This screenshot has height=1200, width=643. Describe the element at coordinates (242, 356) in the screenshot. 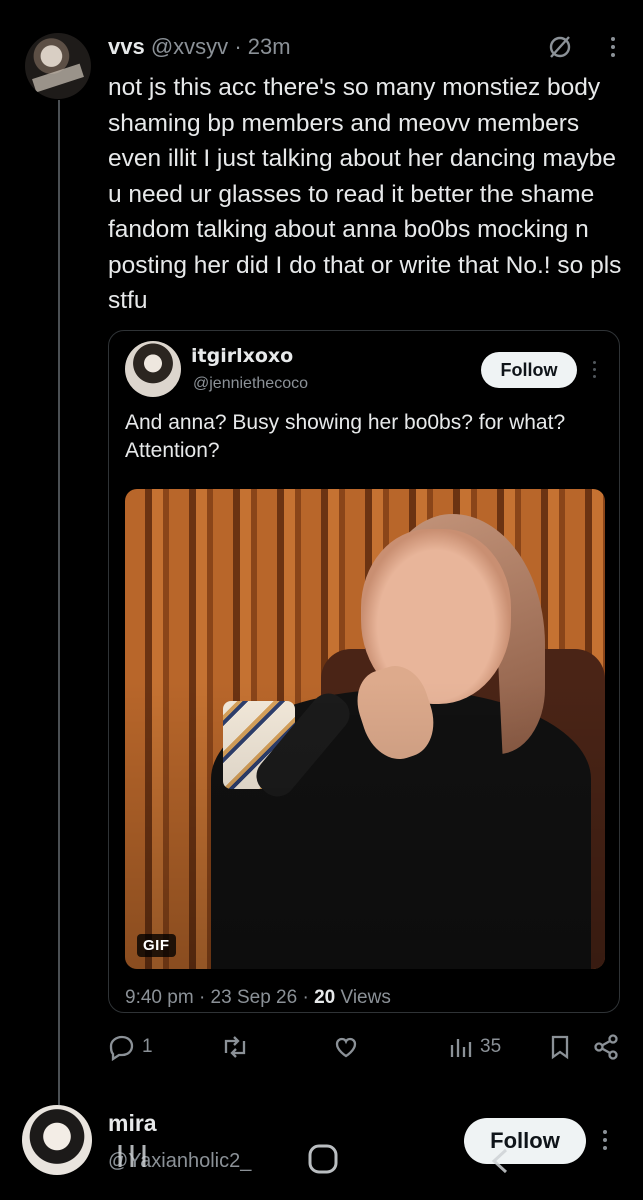

I see `quote-display-name: itgirlxoxo` at that location.